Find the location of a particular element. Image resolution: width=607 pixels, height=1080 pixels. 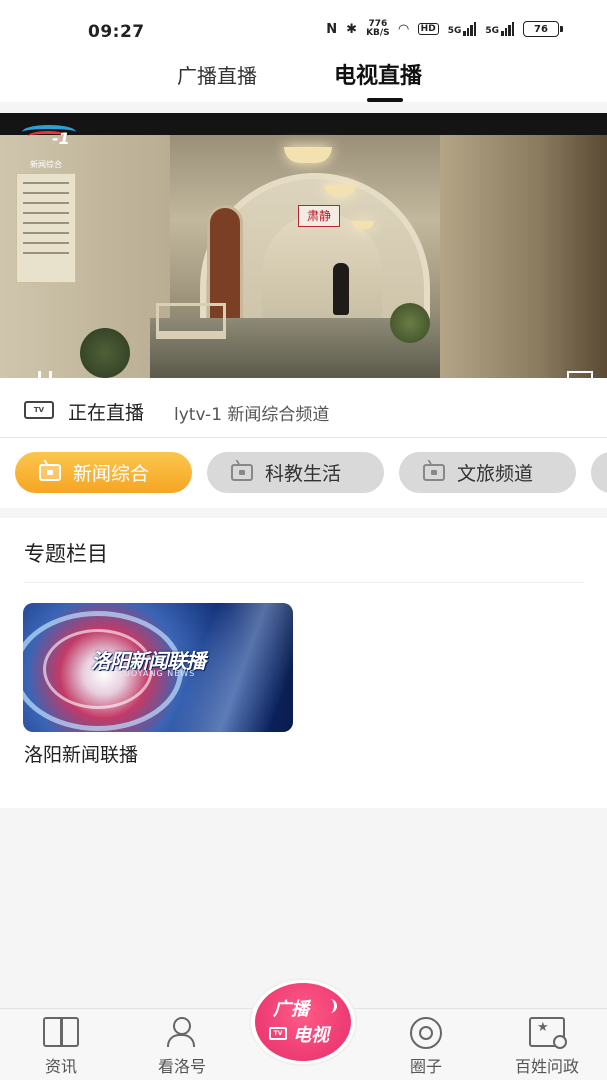

channel-chip-label: 科教生活 is located at coordinates (303, 474).